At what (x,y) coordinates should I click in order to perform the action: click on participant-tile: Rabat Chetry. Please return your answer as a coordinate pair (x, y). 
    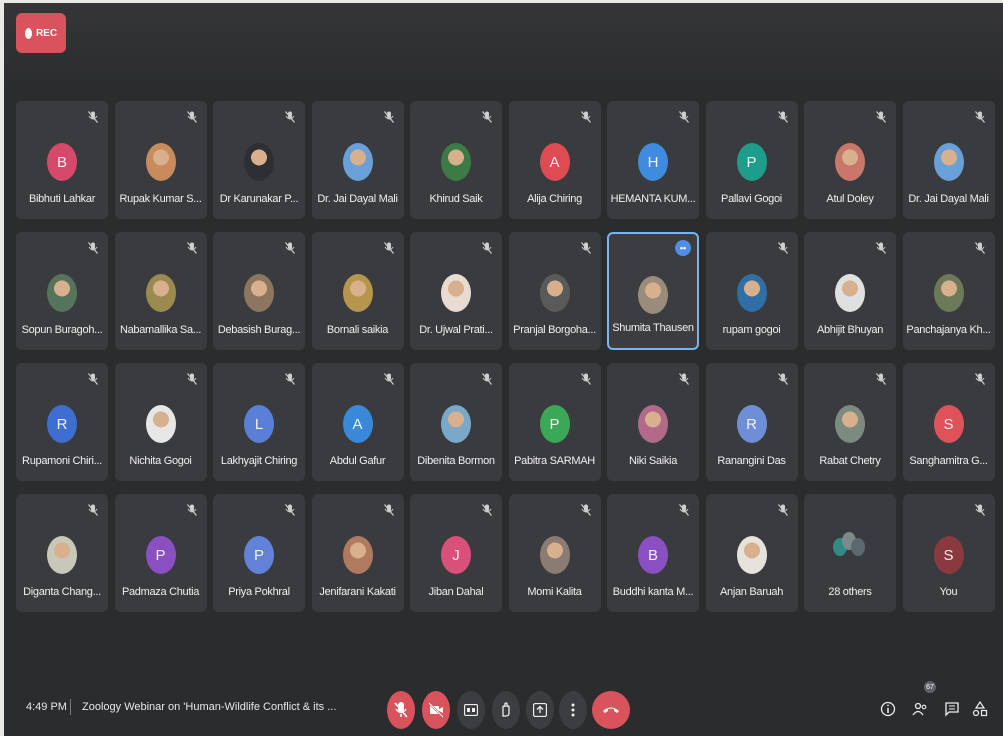
    Looking at the image, I should click on (850, 422).